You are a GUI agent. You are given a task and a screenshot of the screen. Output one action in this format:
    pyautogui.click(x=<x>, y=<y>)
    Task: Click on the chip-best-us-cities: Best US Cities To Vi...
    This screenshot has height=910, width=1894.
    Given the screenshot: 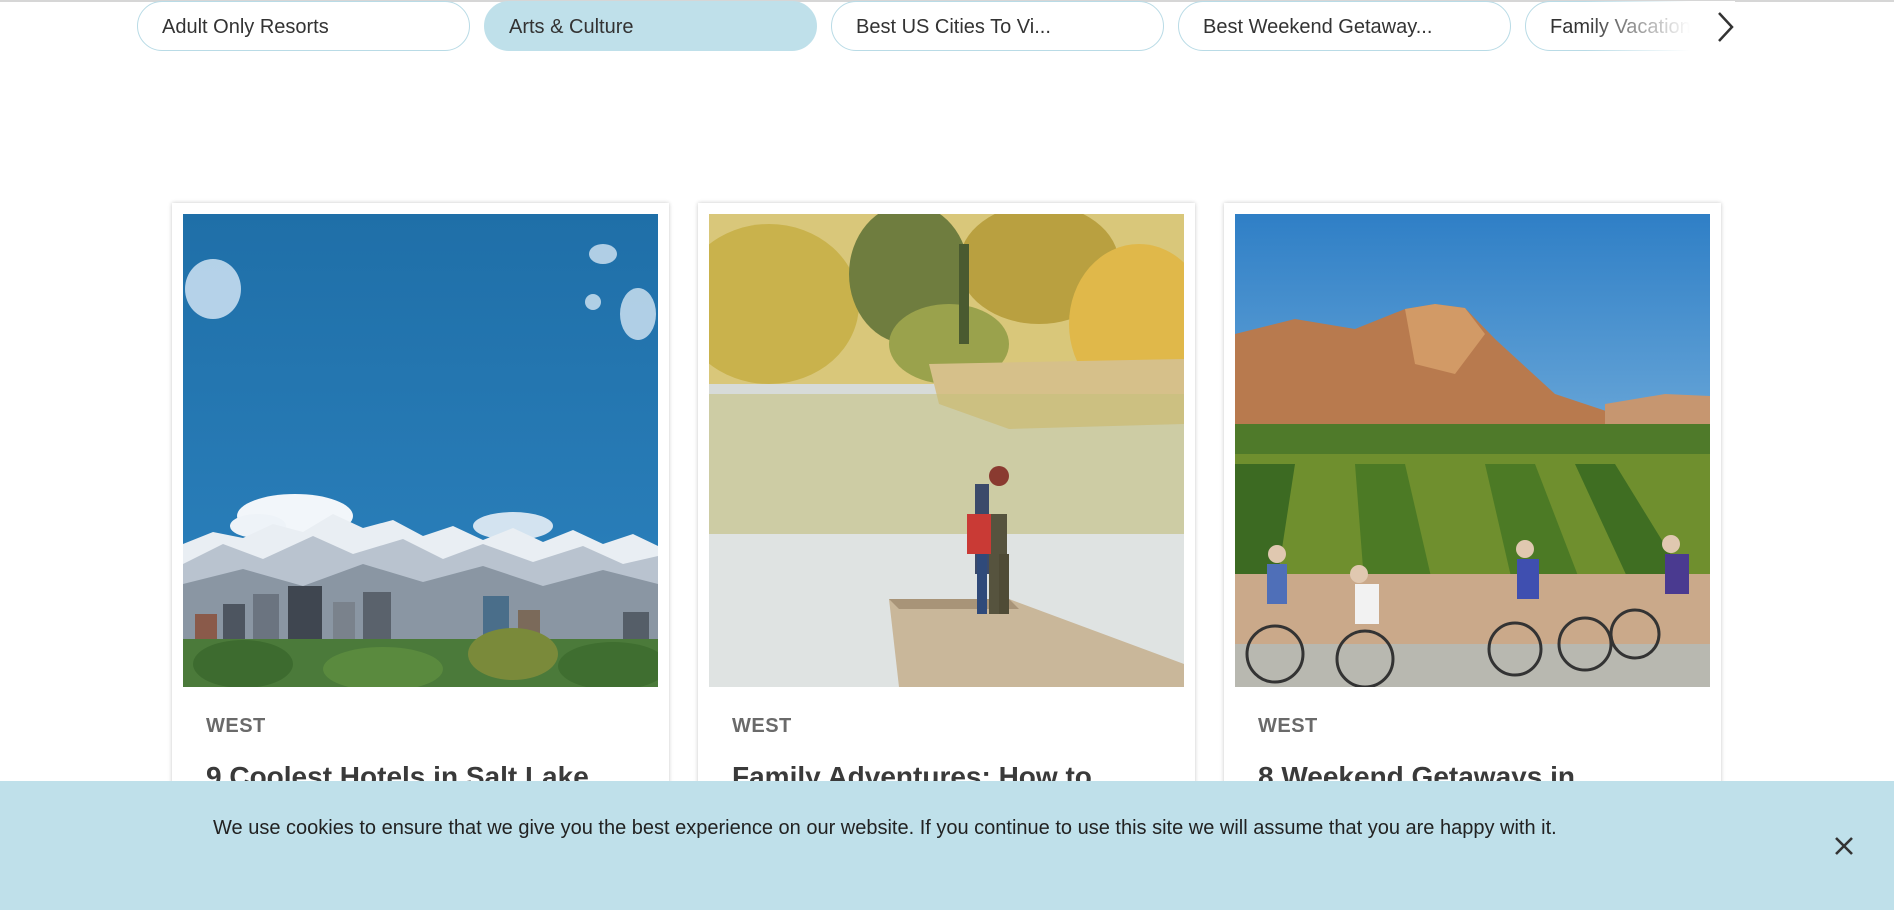 What is the action you would take?
    pyautogui.click(x=997, y=26)
    